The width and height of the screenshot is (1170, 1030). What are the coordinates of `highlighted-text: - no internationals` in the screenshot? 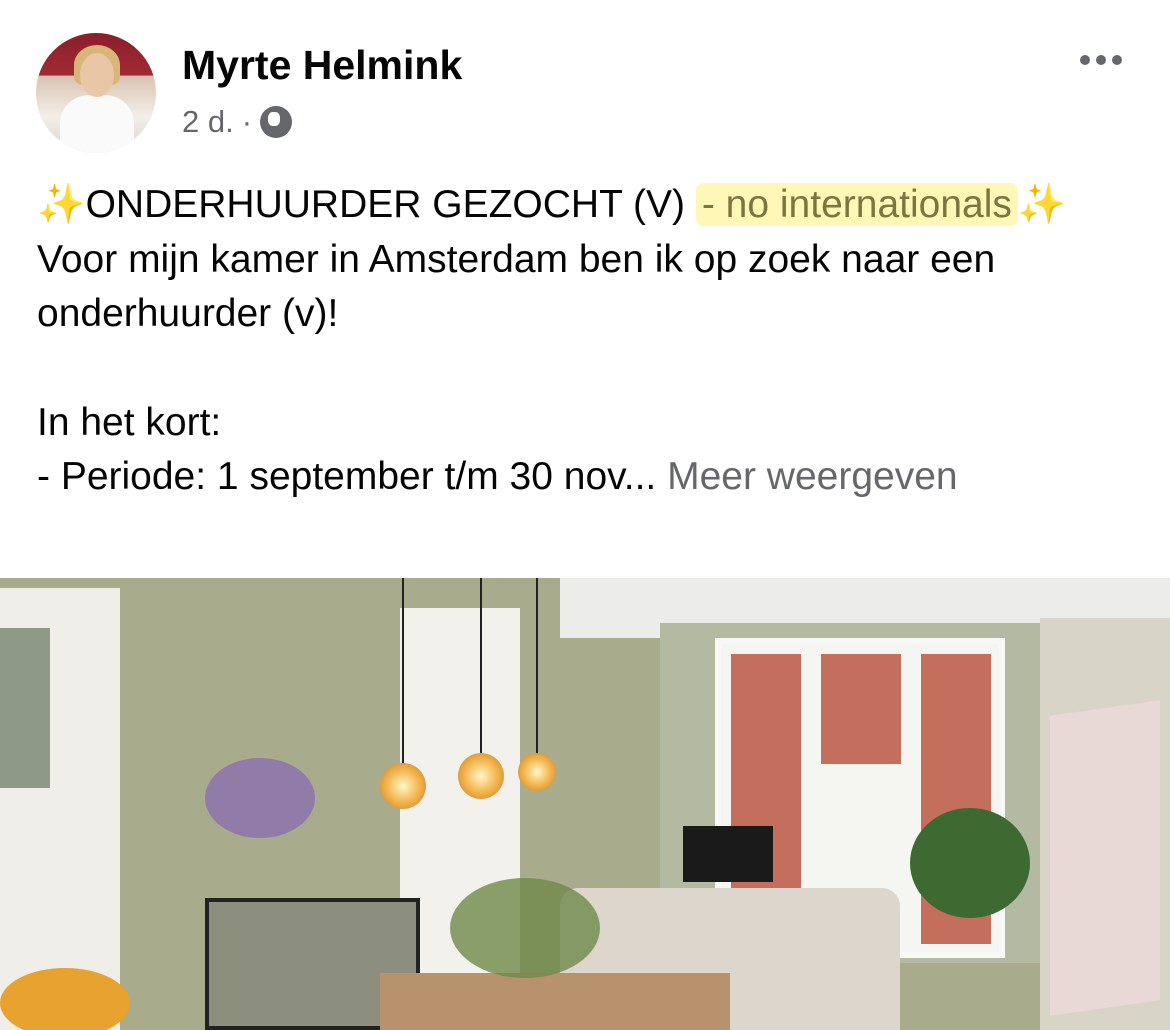 It's located at (856, 204).